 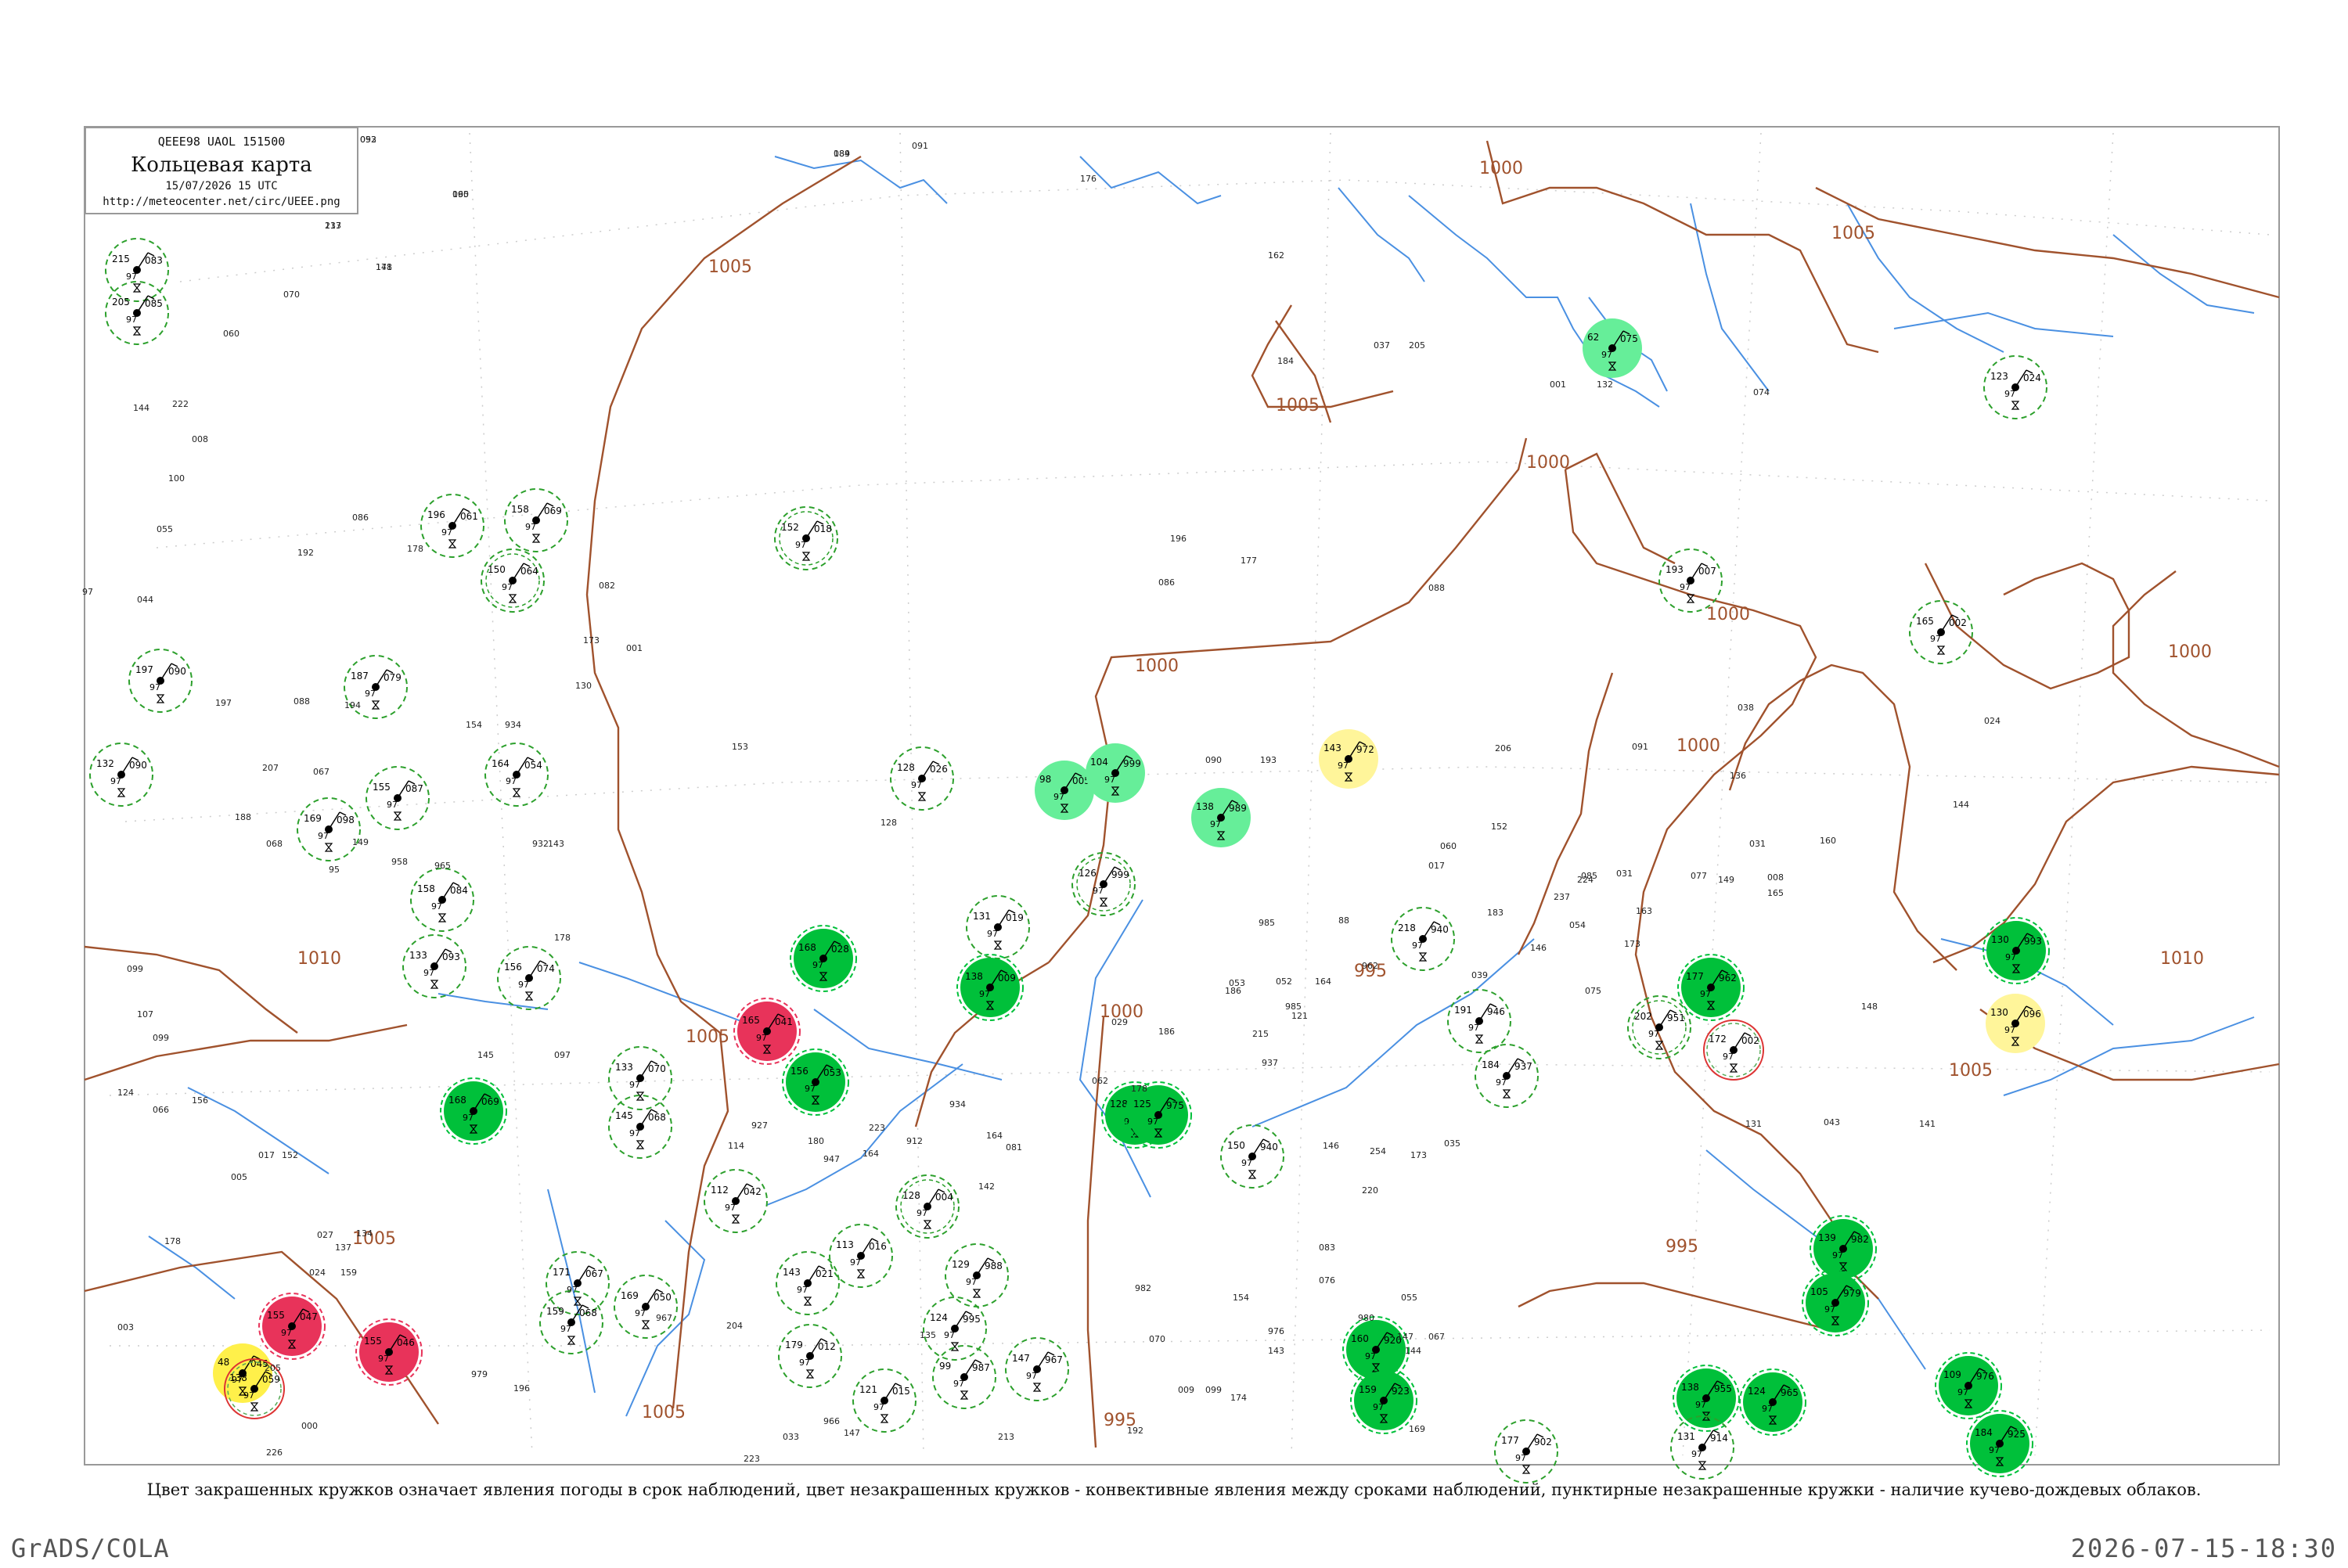 I want to click on station-marker: 124 965 97, so click(x=1773, y=1402).